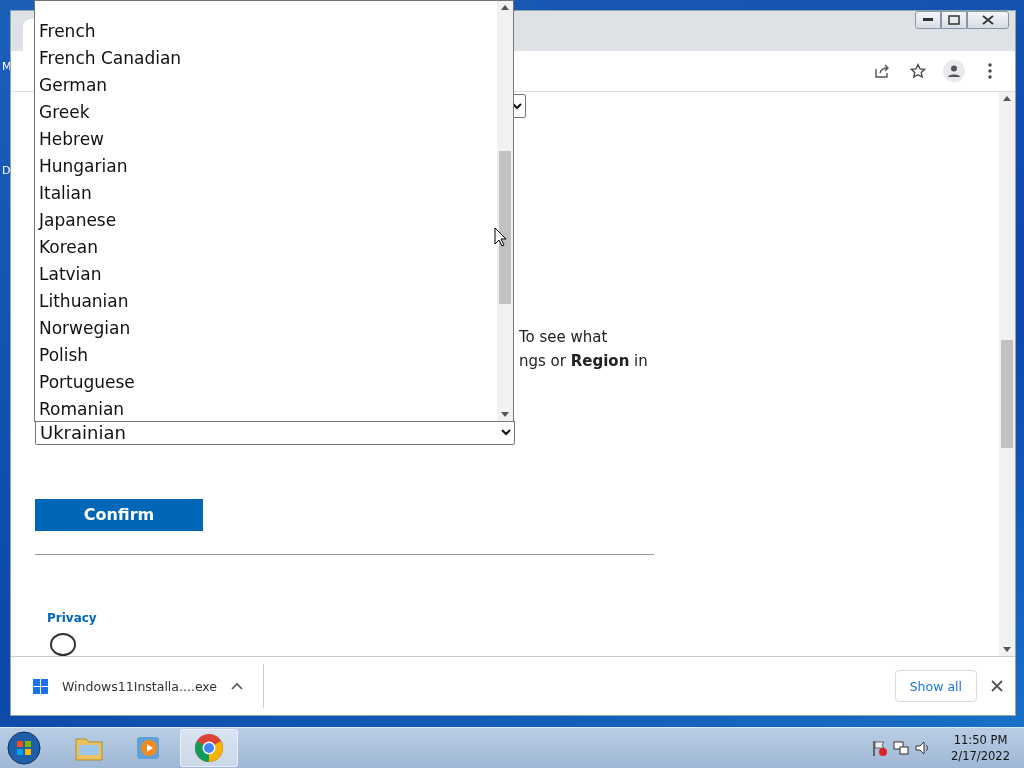 The width and height of the screenshot is (1024, 768). Describe the element at coordinates (523, 618) in the screenshot. I see `privacy-link: Privacy` at that location.